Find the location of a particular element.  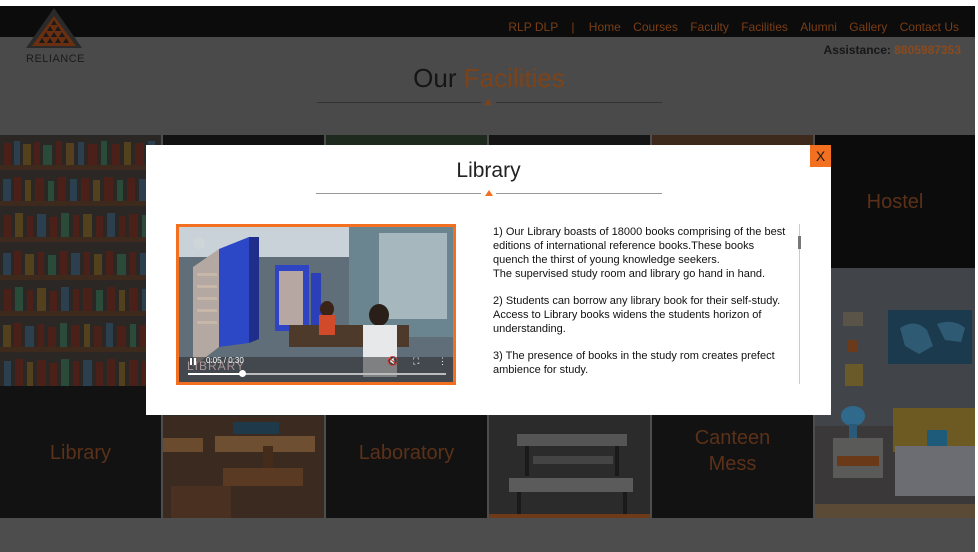

tile-label-laboratory: Laboratory is located at coordinates (406, 453).